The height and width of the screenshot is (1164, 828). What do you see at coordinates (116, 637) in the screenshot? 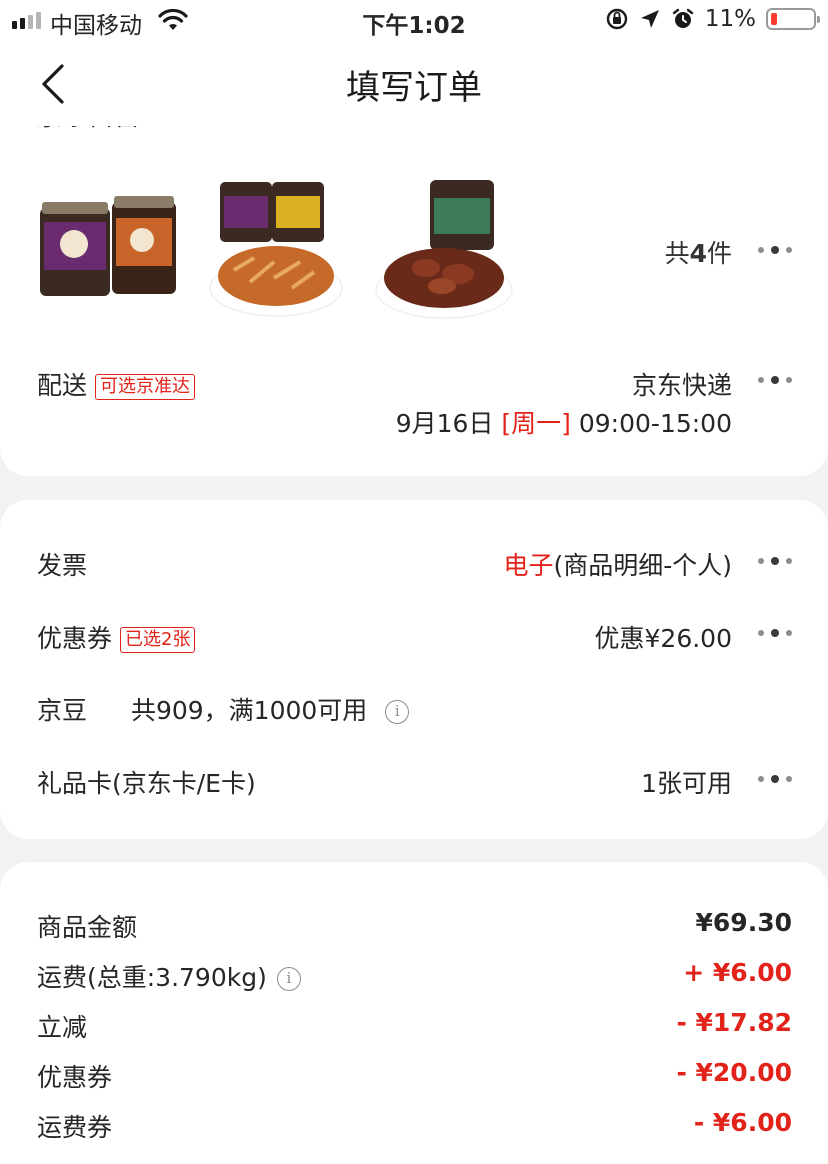
I see `coupon-label: 优惠券 已选2张` at bounding box center [116, 637].